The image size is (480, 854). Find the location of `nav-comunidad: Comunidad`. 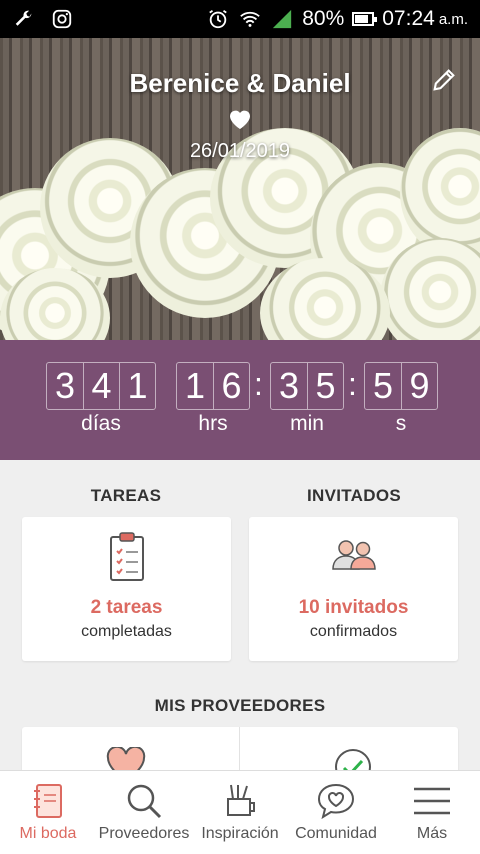

nav-comunidad: Comunidad is located at coordinates (336, 812).